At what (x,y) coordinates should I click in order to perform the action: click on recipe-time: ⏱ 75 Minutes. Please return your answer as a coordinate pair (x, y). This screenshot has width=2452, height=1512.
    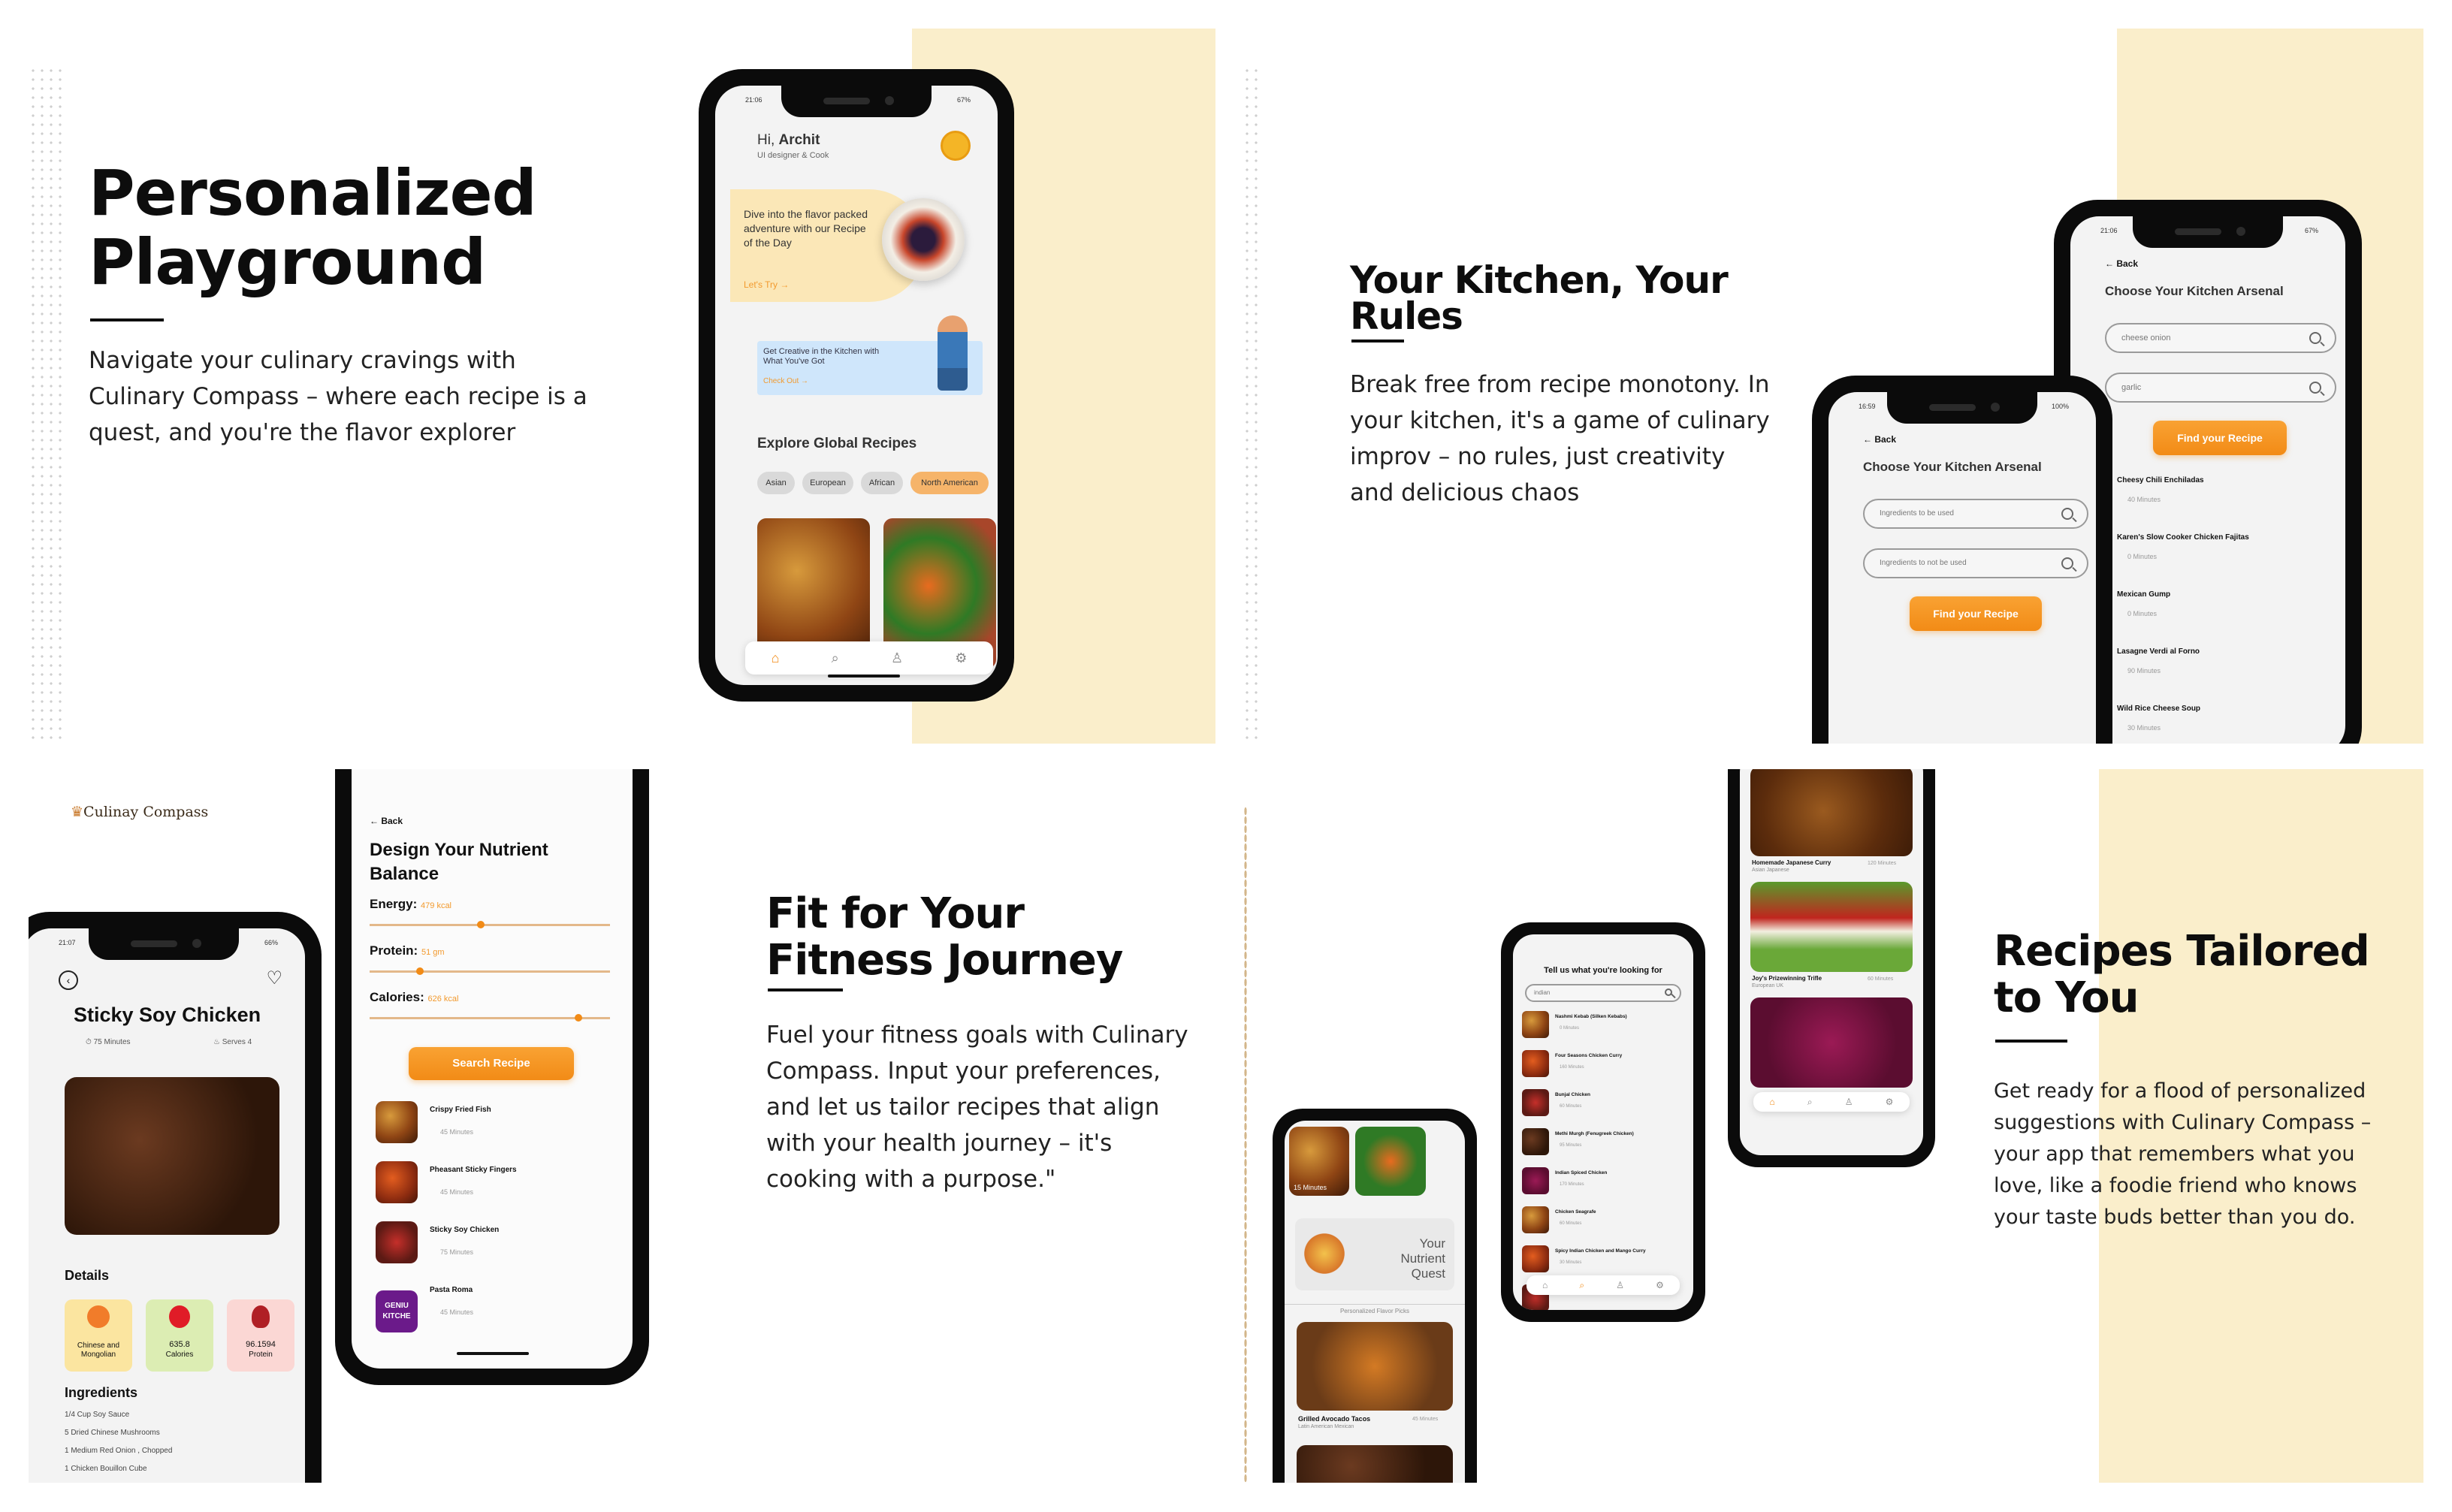
    Looking at the image, I should click on (109, 1042).